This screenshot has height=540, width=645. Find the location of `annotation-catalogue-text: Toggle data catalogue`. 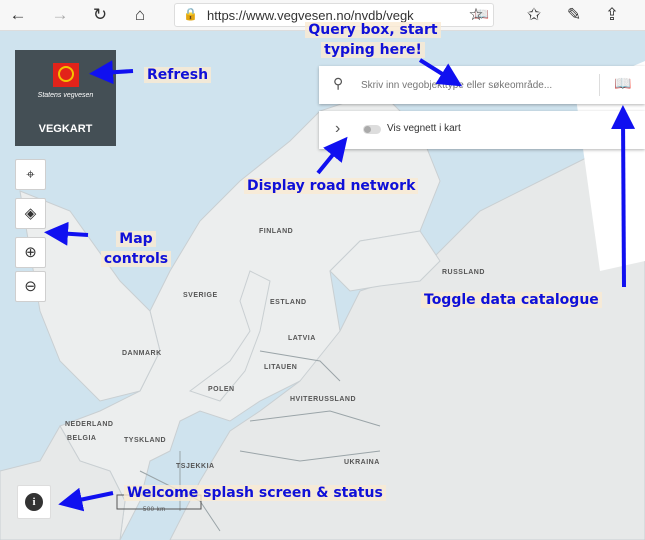

annotation-catalogue-text: Toggle data catalogue is located at coordinates (511, 300).